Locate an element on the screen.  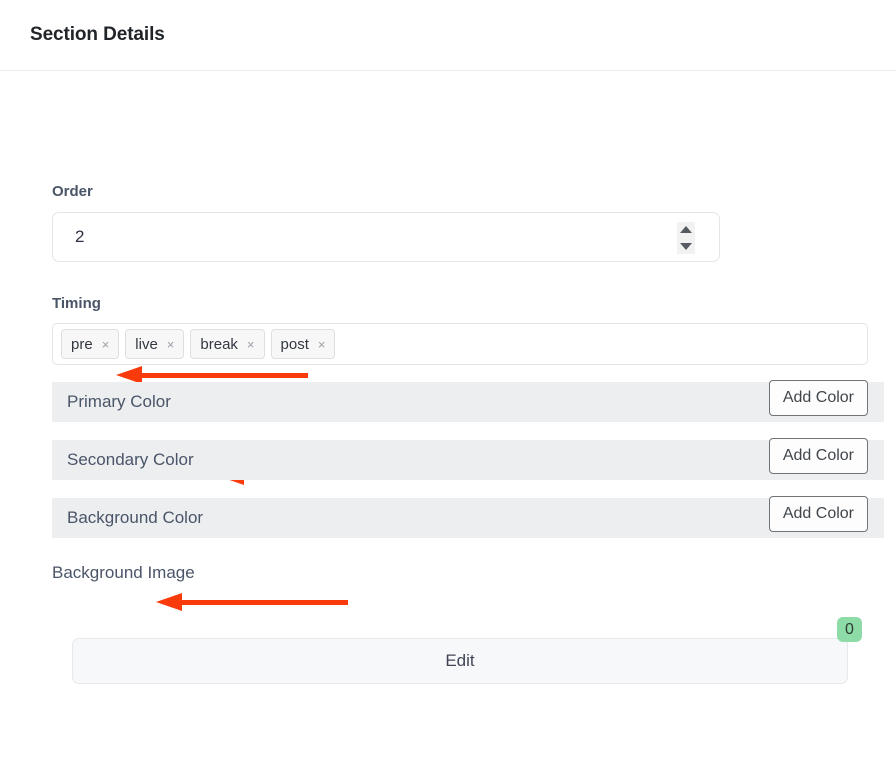
order-input-value: 2 is located at coordinates (80, 236).